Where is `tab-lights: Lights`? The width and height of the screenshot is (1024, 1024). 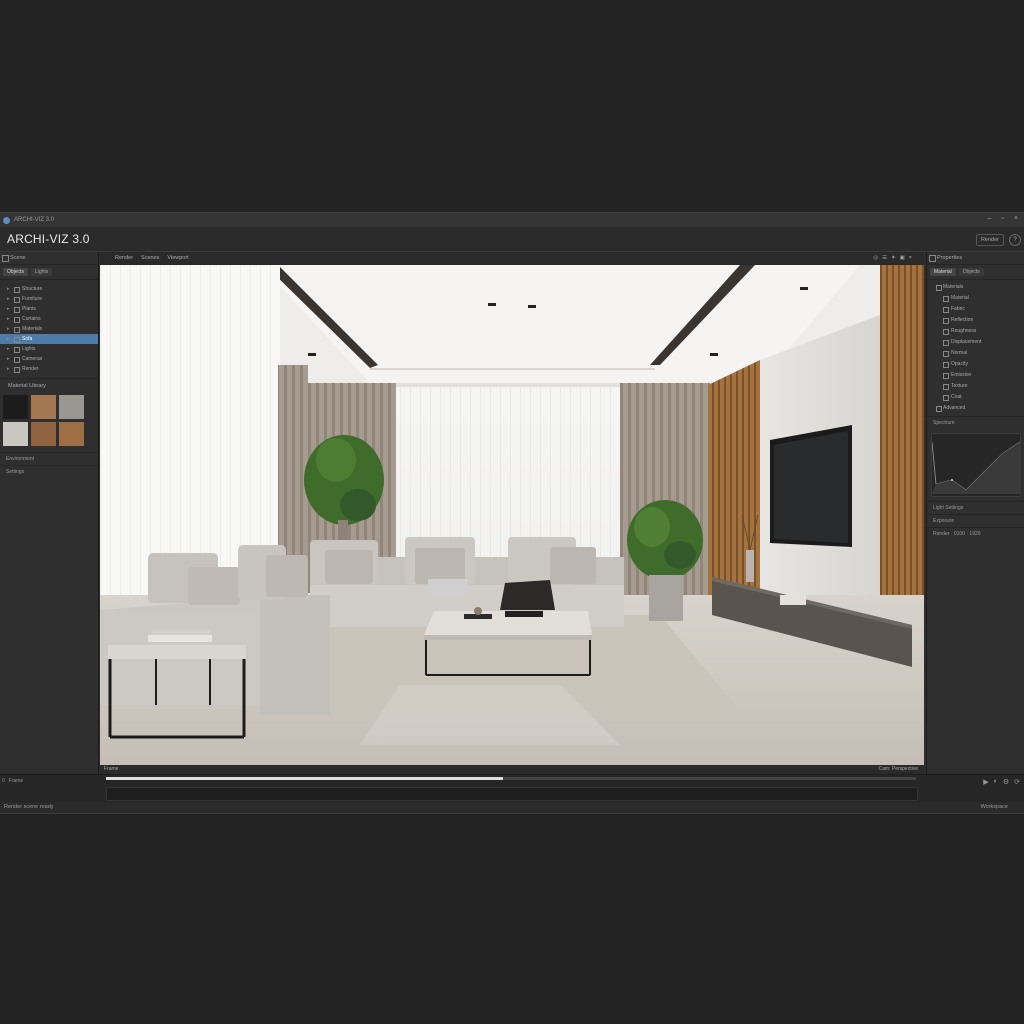
tab-lights: Lights is located at coordinates (41, 272).